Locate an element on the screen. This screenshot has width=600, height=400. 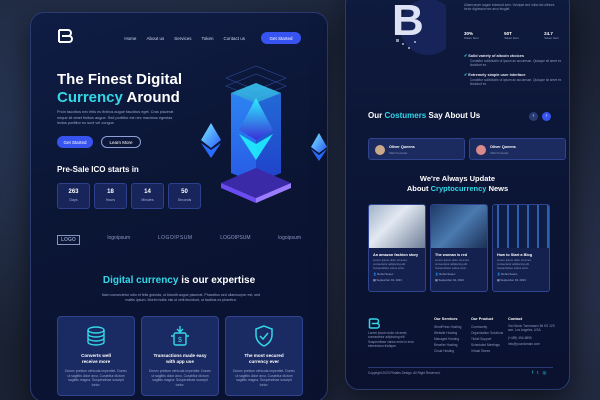
news-title-prefix: About is located at coordinates (417, 188).